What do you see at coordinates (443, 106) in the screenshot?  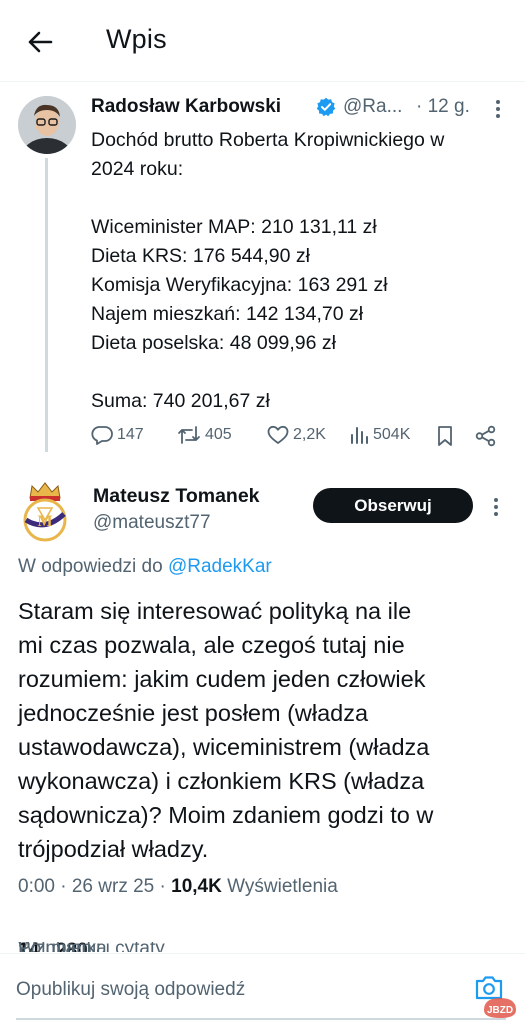 I see `tweet-time: · 12 g.` at bounding box center [443, 106].